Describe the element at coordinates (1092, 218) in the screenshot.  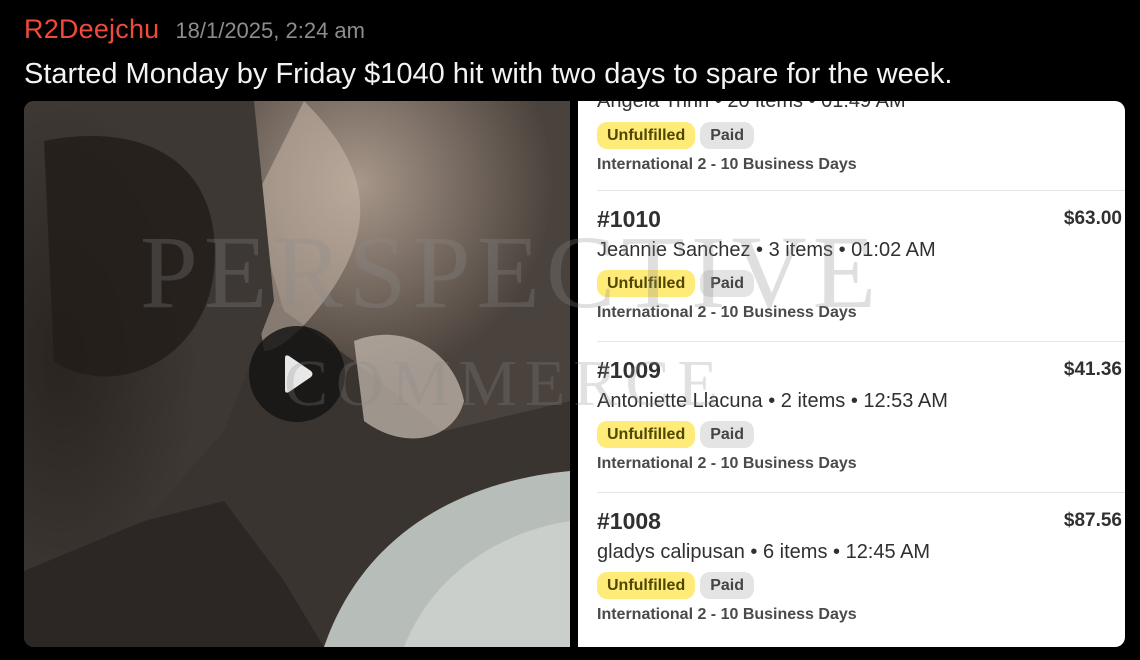
I see `order-total: $63.00` at that location.